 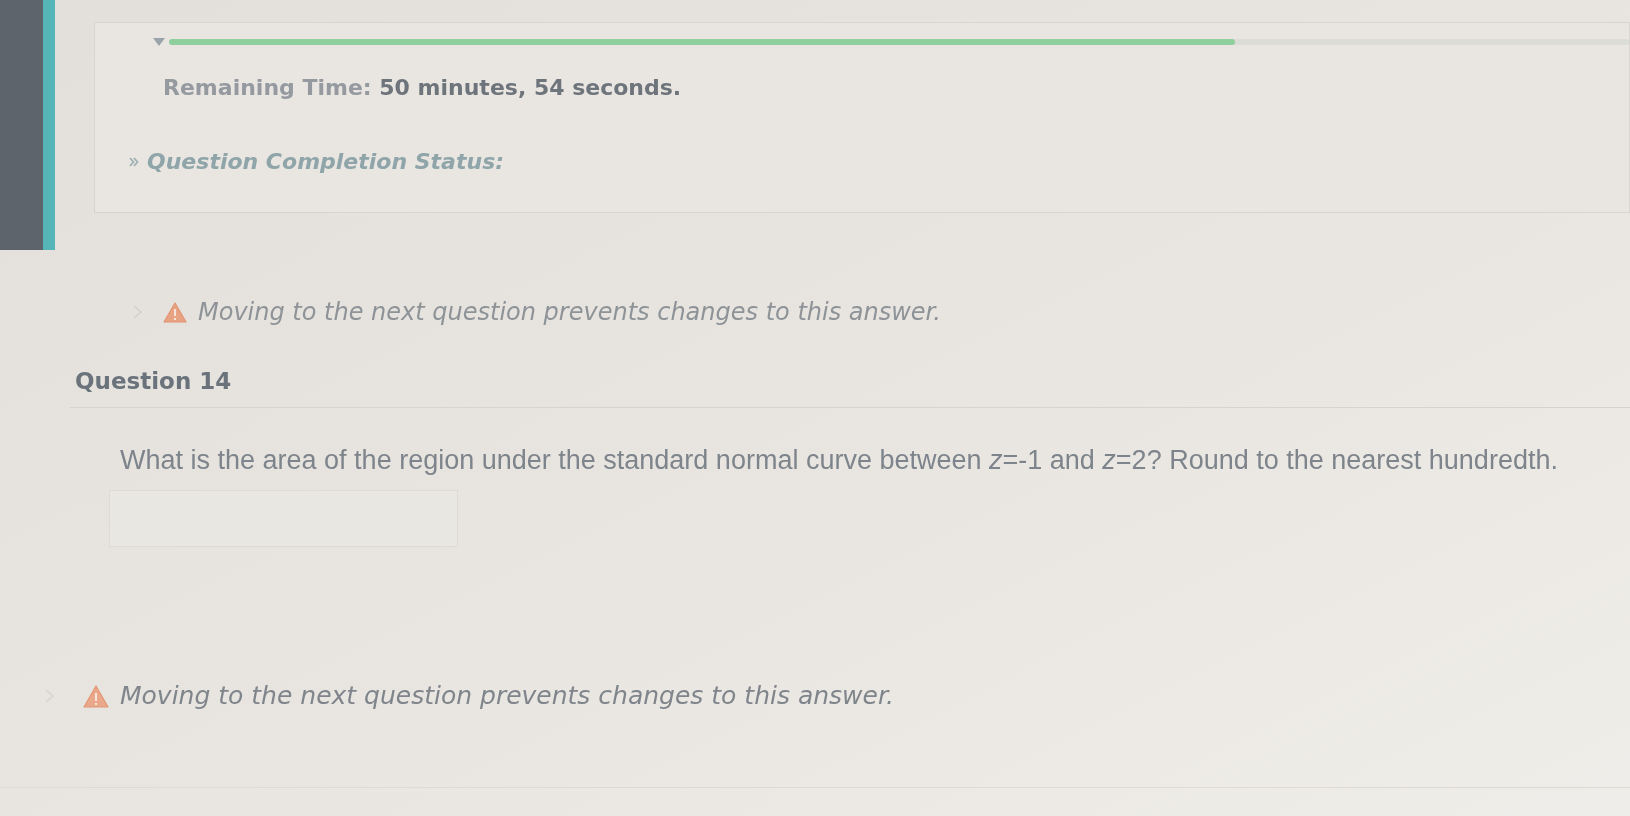 What do you see at coordinates (134, 162) in the screenshot?
I see `double-chevron-icon` at bounding box center [134, 162].